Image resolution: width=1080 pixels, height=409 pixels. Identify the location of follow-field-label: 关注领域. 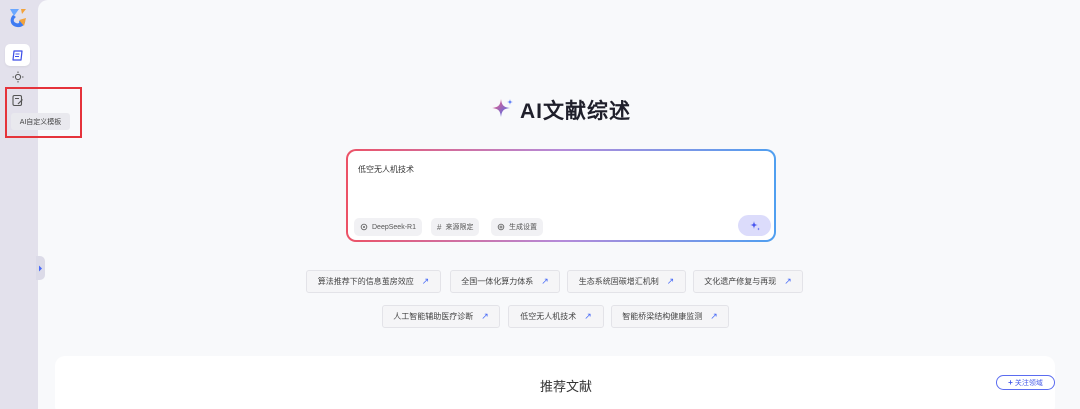
(1028, 383).